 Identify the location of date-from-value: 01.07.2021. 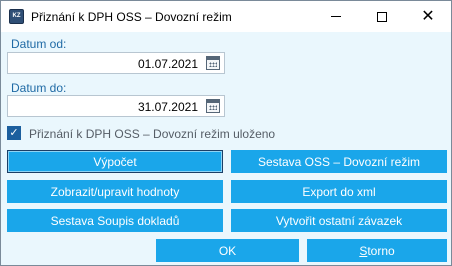
(167, 64).